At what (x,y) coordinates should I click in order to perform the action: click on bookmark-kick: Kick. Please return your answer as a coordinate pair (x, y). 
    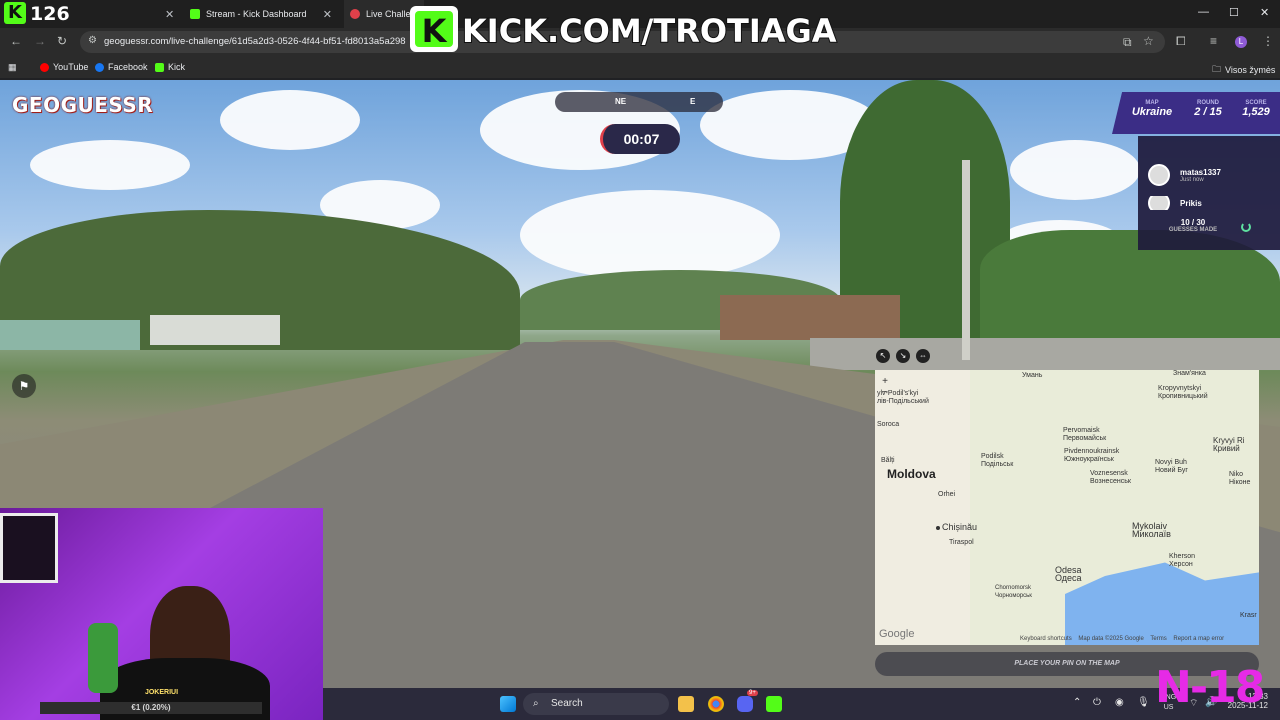
    Looking at the image, I should click on (170, 67).